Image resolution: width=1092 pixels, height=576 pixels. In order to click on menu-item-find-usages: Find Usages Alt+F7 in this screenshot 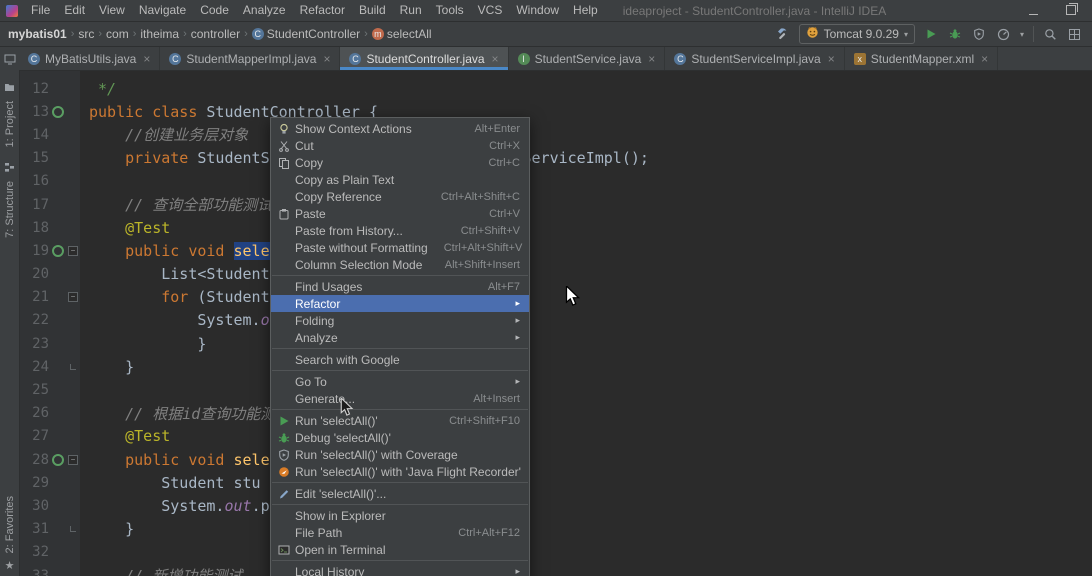, I will do `click(400, 286)`.